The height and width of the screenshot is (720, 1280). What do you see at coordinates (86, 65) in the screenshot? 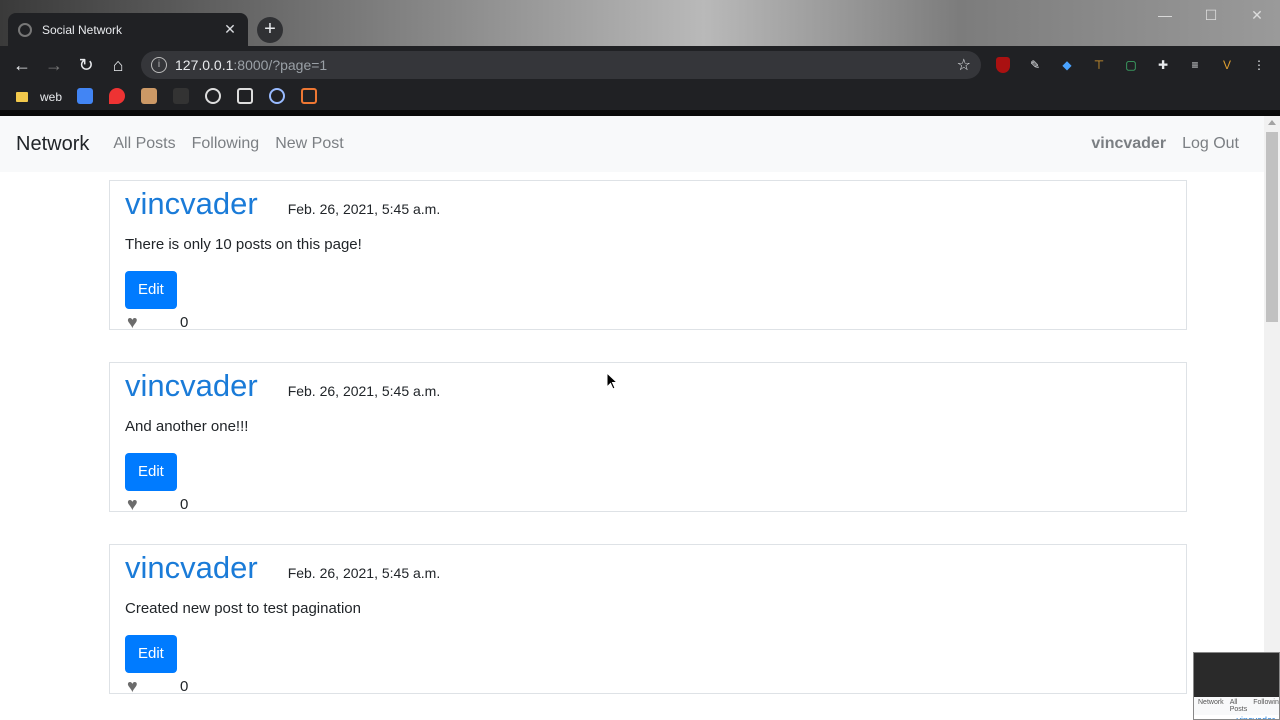
I see `reload-icon: ↻` at bounding box center [86, 65].